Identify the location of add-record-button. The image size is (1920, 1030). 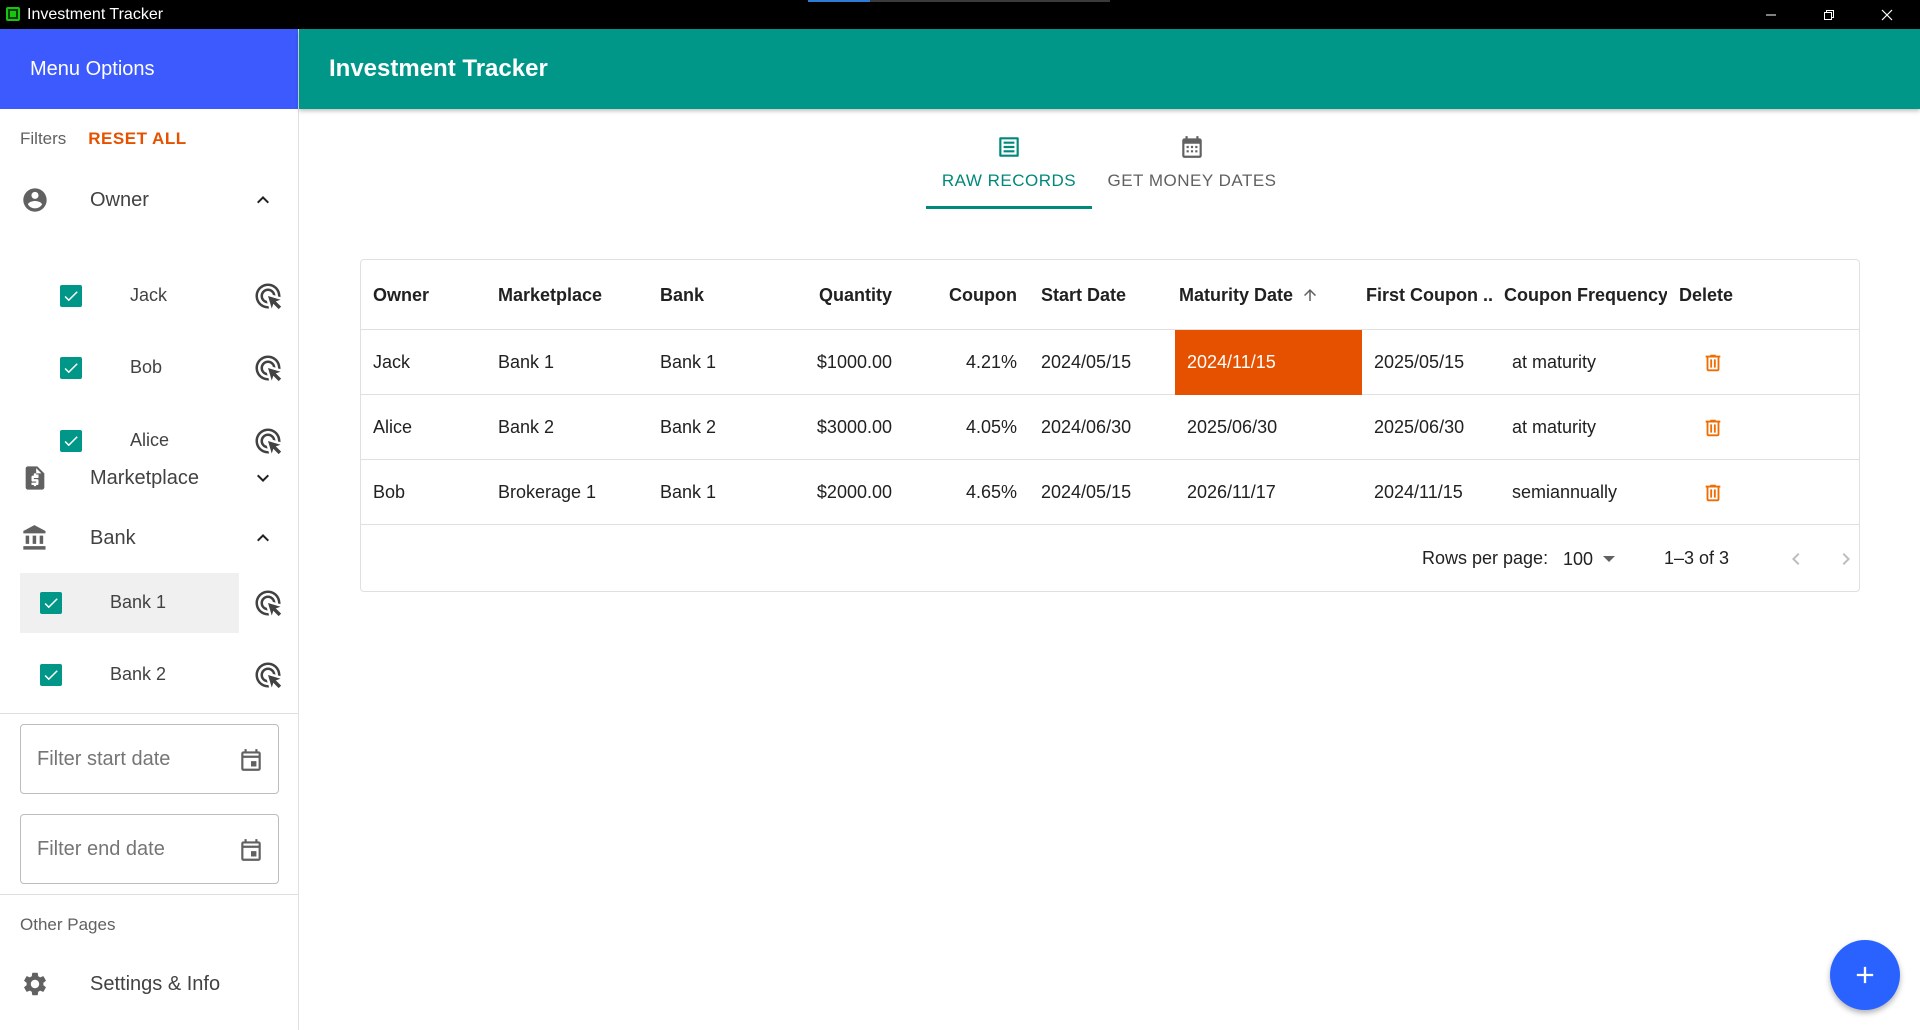
(1865, 975).